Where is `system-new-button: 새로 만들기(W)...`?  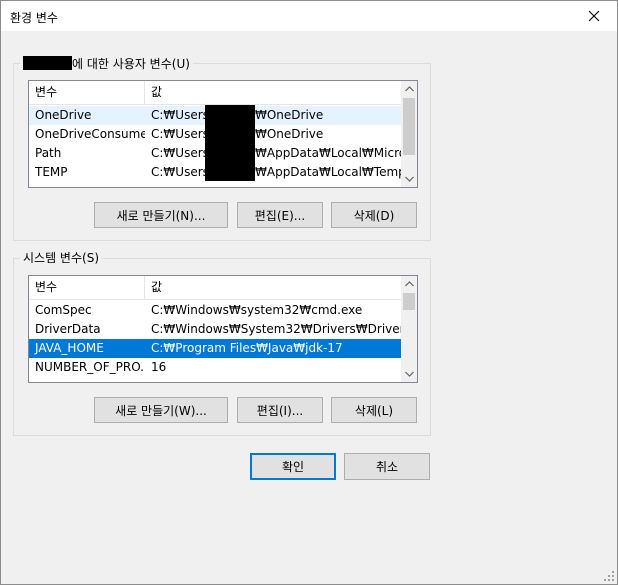
system-new-button: 새로 만들기(W)... is located at coordinates (161, 410).